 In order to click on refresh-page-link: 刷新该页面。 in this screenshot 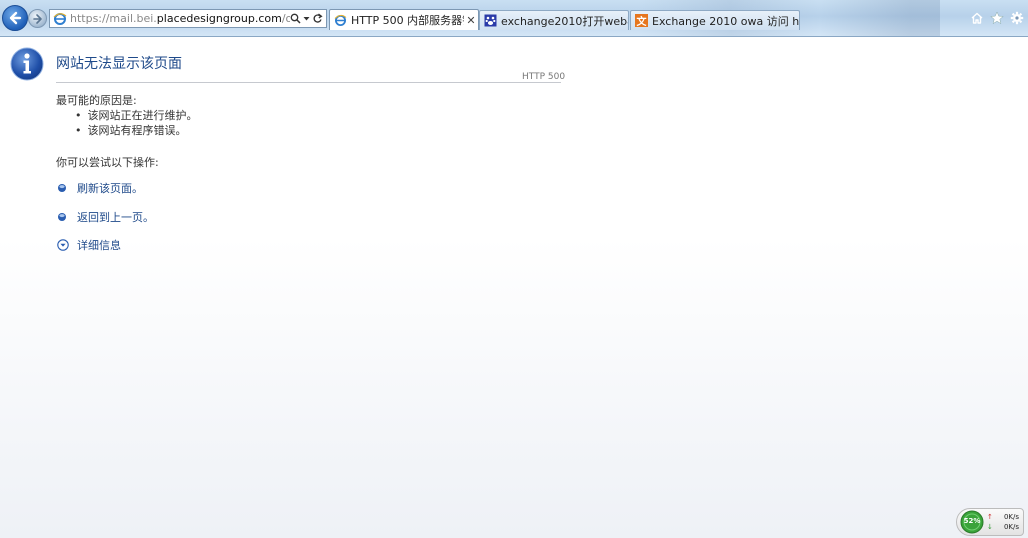, I will do `click(100, 188)`.